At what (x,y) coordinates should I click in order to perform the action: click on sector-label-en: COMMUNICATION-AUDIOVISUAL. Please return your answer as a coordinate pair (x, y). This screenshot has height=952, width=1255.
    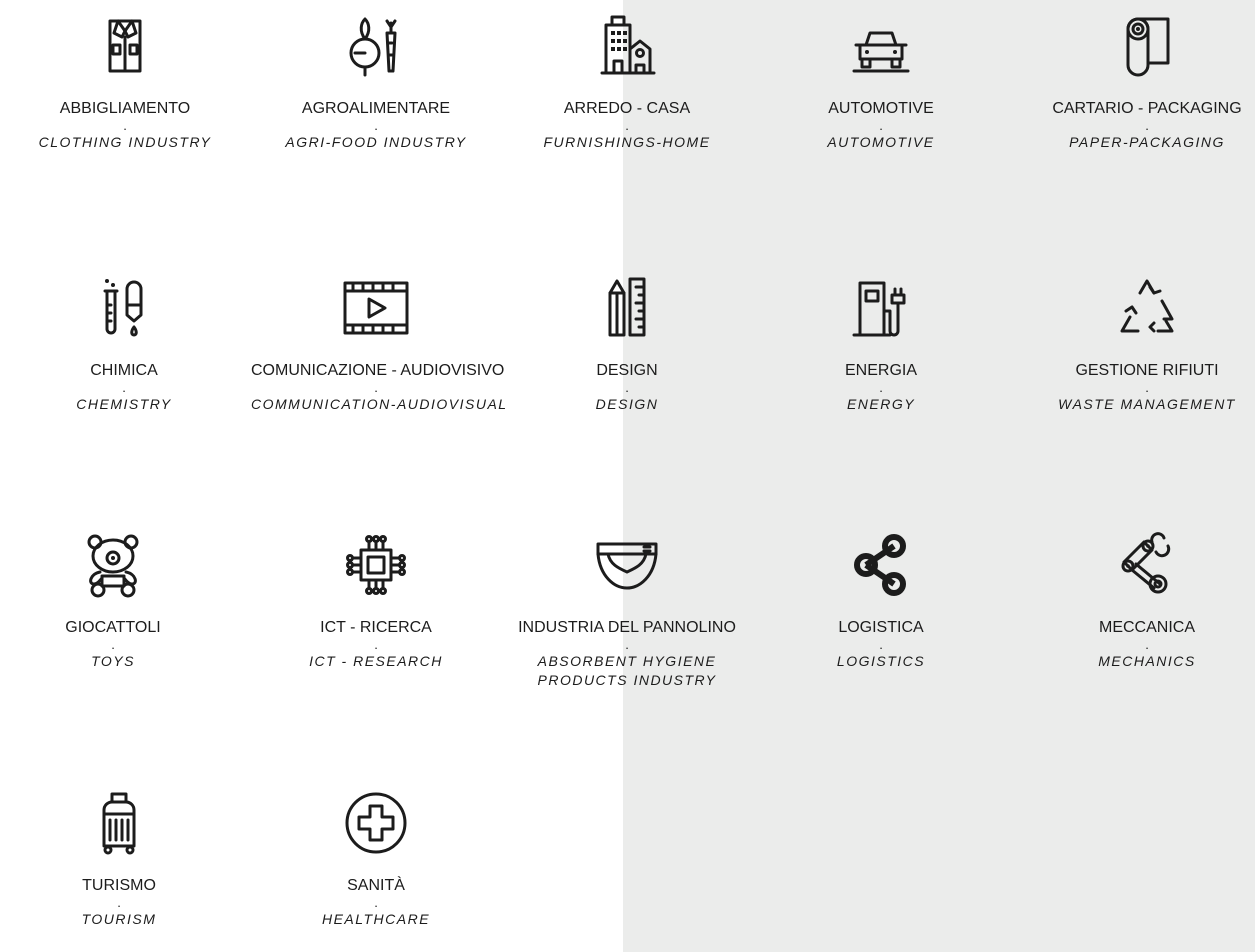
    Looking at the image, I should click on (379, 404).